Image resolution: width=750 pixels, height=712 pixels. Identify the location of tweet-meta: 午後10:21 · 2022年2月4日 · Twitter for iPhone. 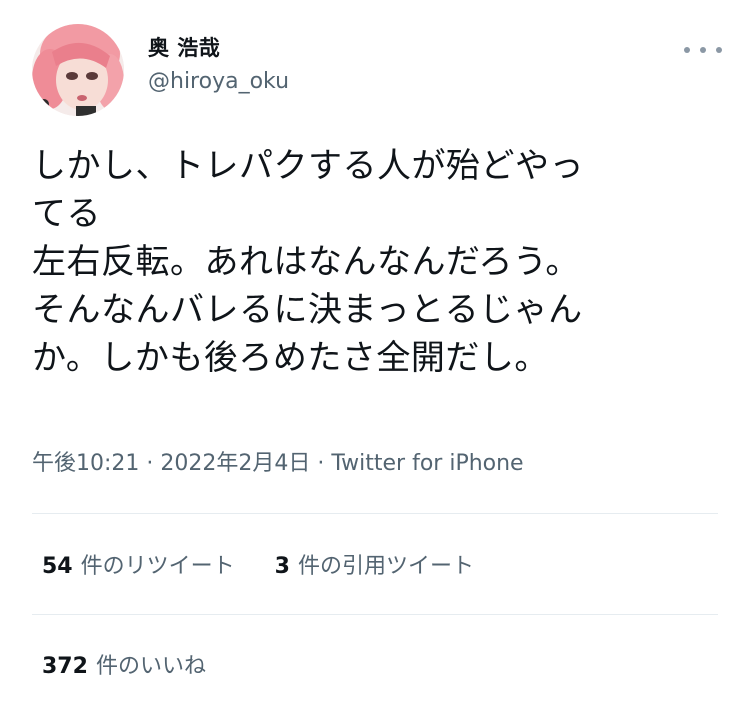
(377, 464).